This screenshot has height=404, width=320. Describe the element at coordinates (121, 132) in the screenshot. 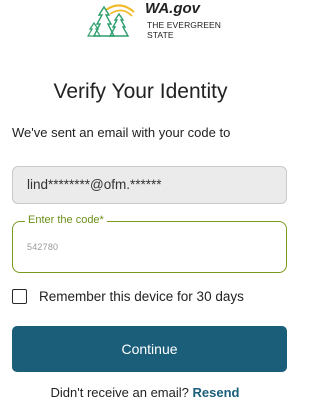

I see `page-subtitle: We've sent an email with your code to` at that location.